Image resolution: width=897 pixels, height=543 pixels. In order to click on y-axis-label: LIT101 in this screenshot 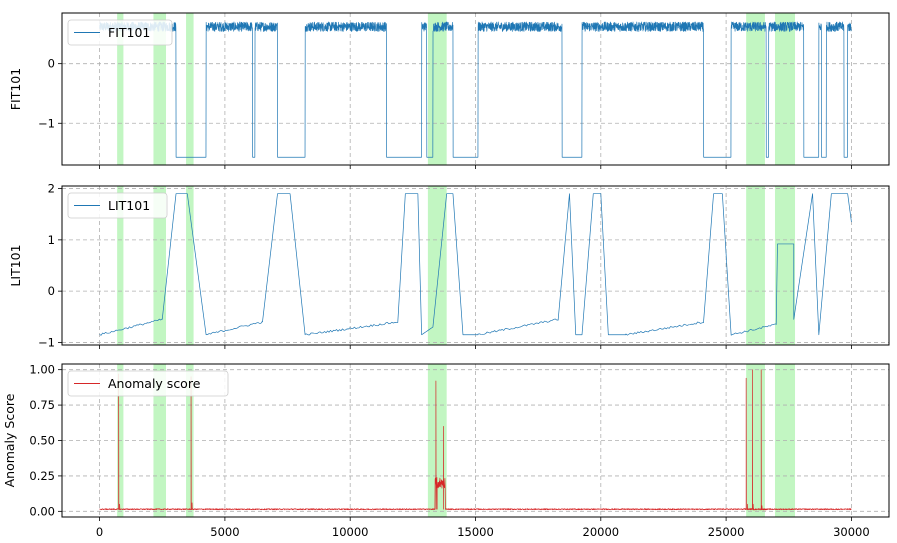, I will do `click(15, 265)`.